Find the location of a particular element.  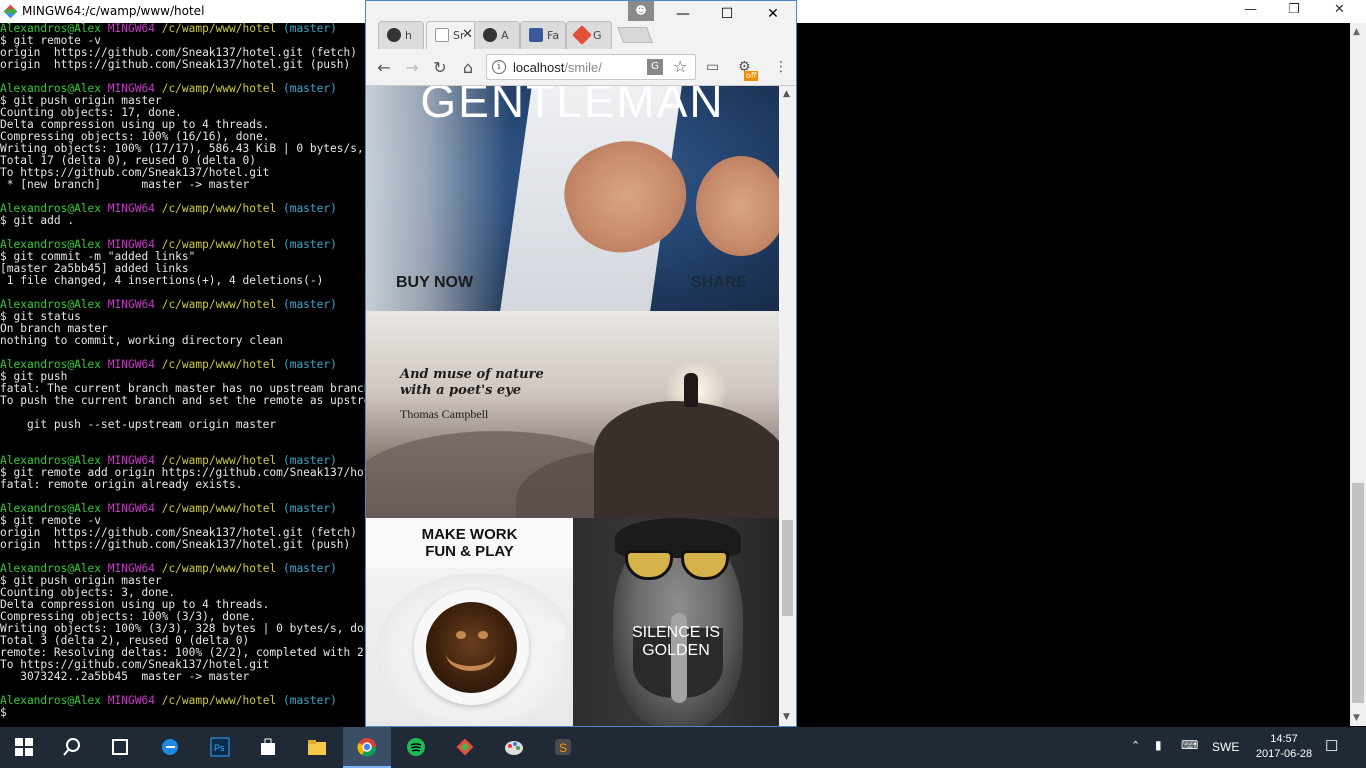

translate-icon: G is located at coordinates (655, 67).